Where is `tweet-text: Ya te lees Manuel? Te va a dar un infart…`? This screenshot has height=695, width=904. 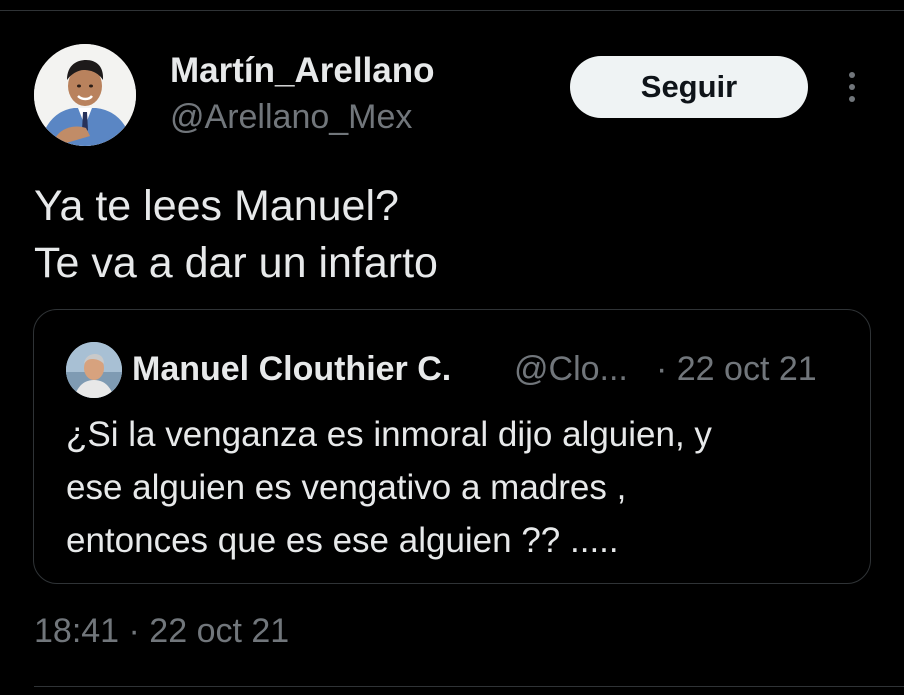
tweet-text: Ya te lees Manuel? Te va a dar un infart… is located at coordinates (236, 235).